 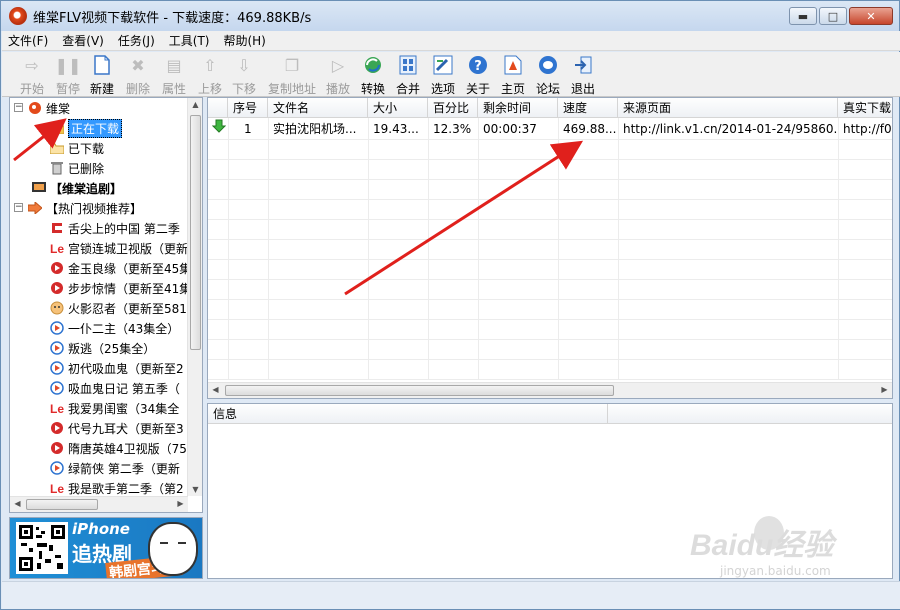 What do you see at coordinates (86, 188) in the screenshot?
I see `tree-node-label: 【维棠追剧】` at bounding box center [86, 188].